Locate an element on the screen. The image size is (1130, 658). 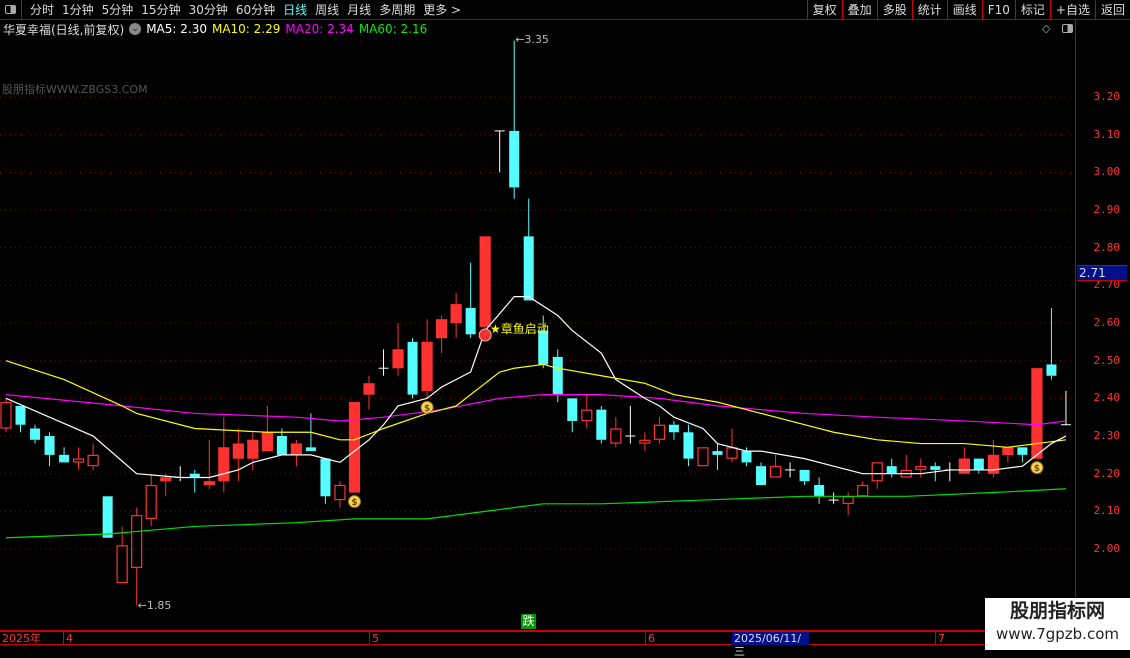
month-label-7: 7 is located at coordinates (940, 638).